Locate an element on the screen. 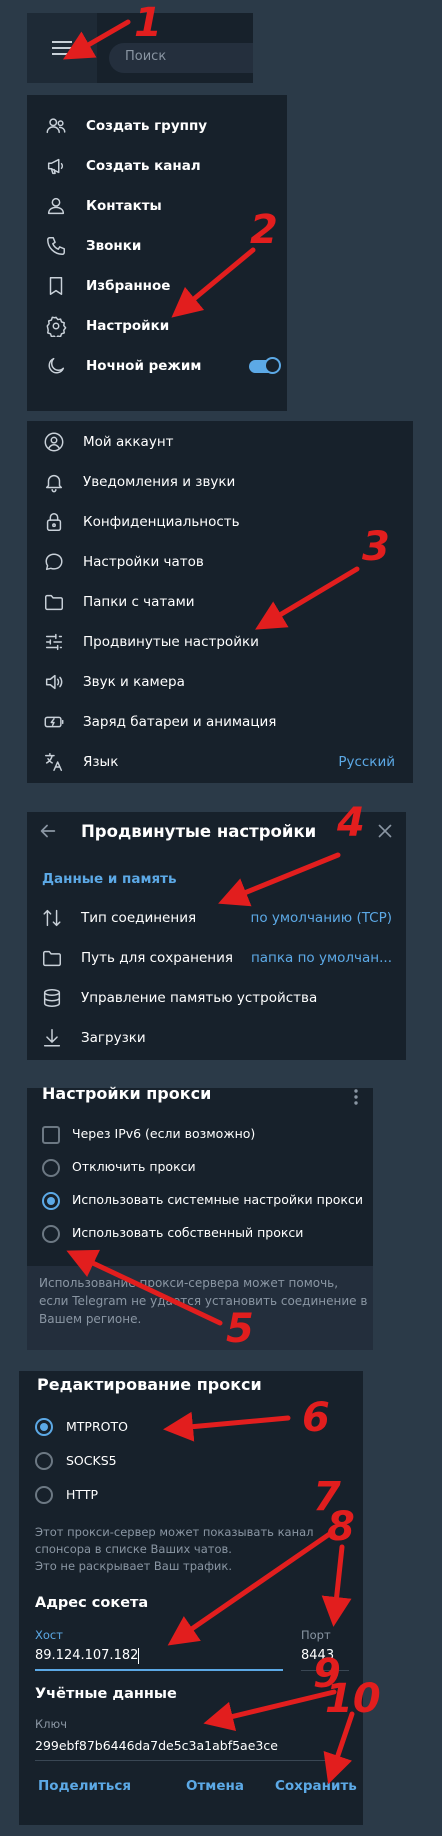 This screenshot has height=1836, width=442. radio-disable-proxy is located at coordinates (51, 1168).